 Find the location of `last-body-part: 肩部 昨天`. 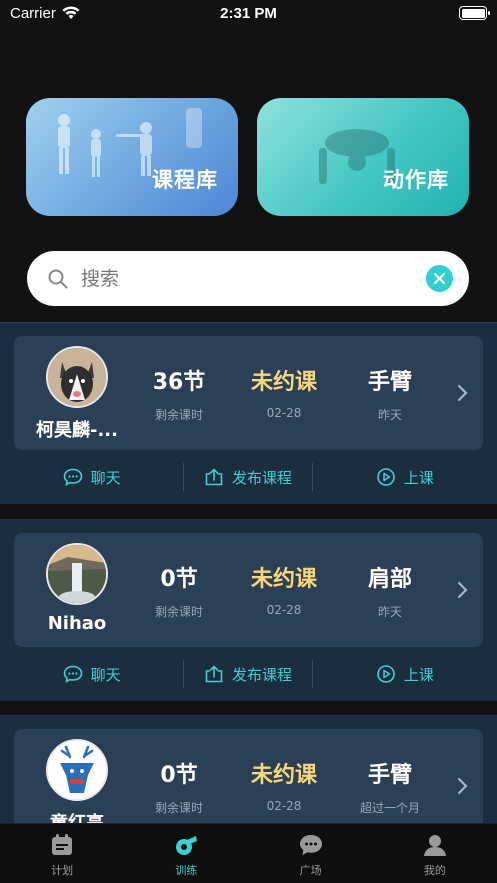

last-body-part: 肩部 昨天 is located at coordinates (390, 590).